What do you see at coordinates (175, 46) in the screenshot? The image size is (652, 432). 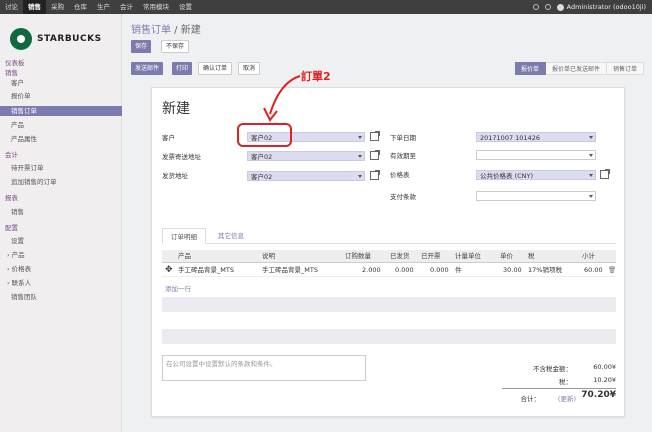 I see `discard-button: 不保存` at bounding box center [175, 46].